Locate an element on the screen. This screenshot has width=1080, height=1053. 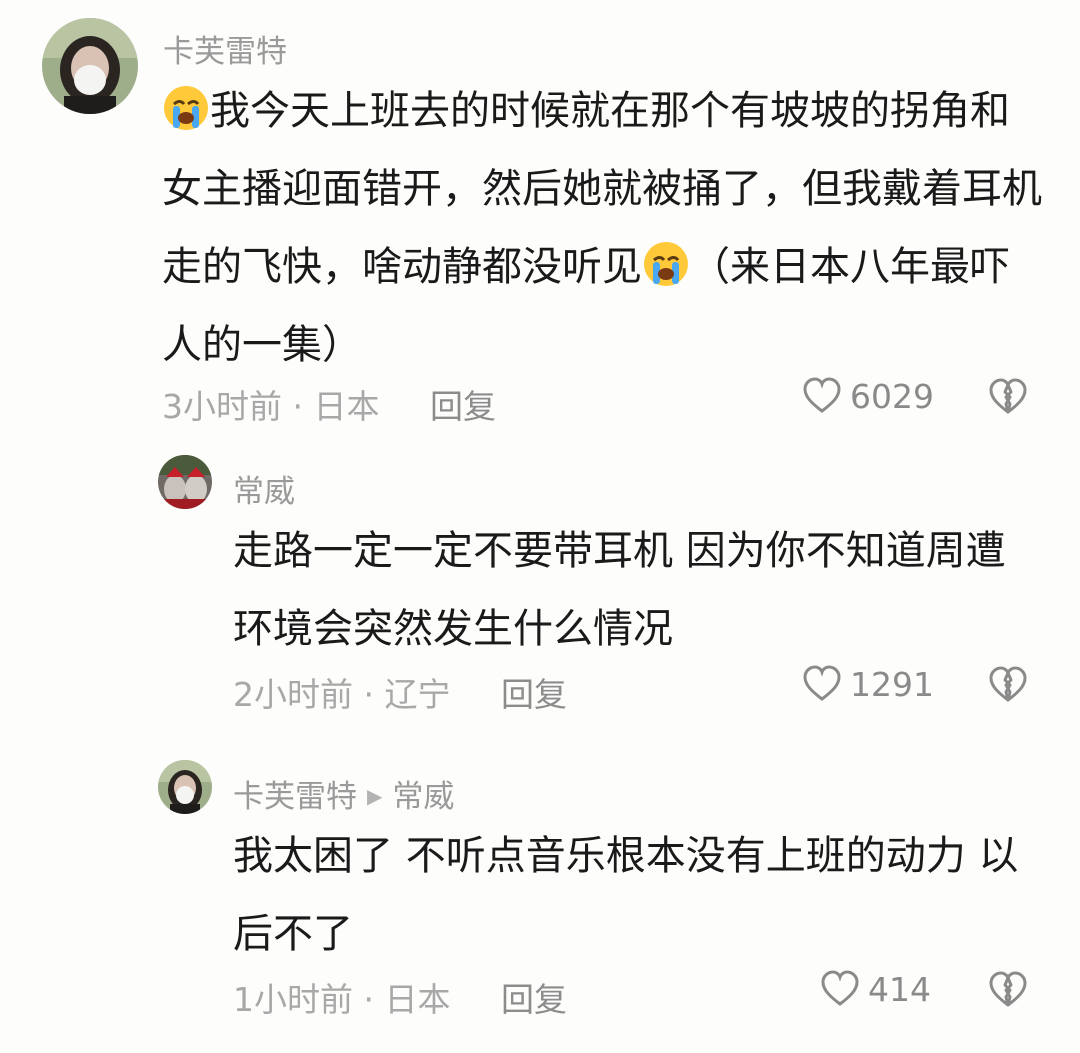
like-button: 414 is located at coordinates (875, 989).